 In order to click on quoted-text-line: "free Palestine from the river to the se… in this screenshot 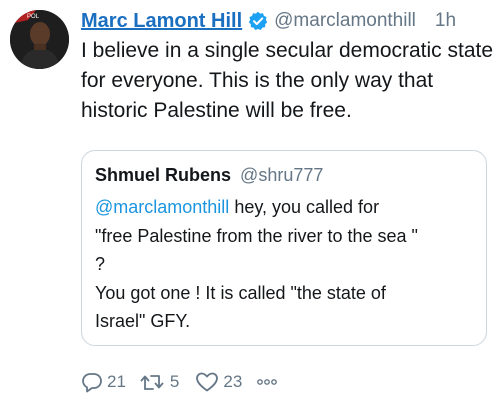, I will do `click(256, 235)`.